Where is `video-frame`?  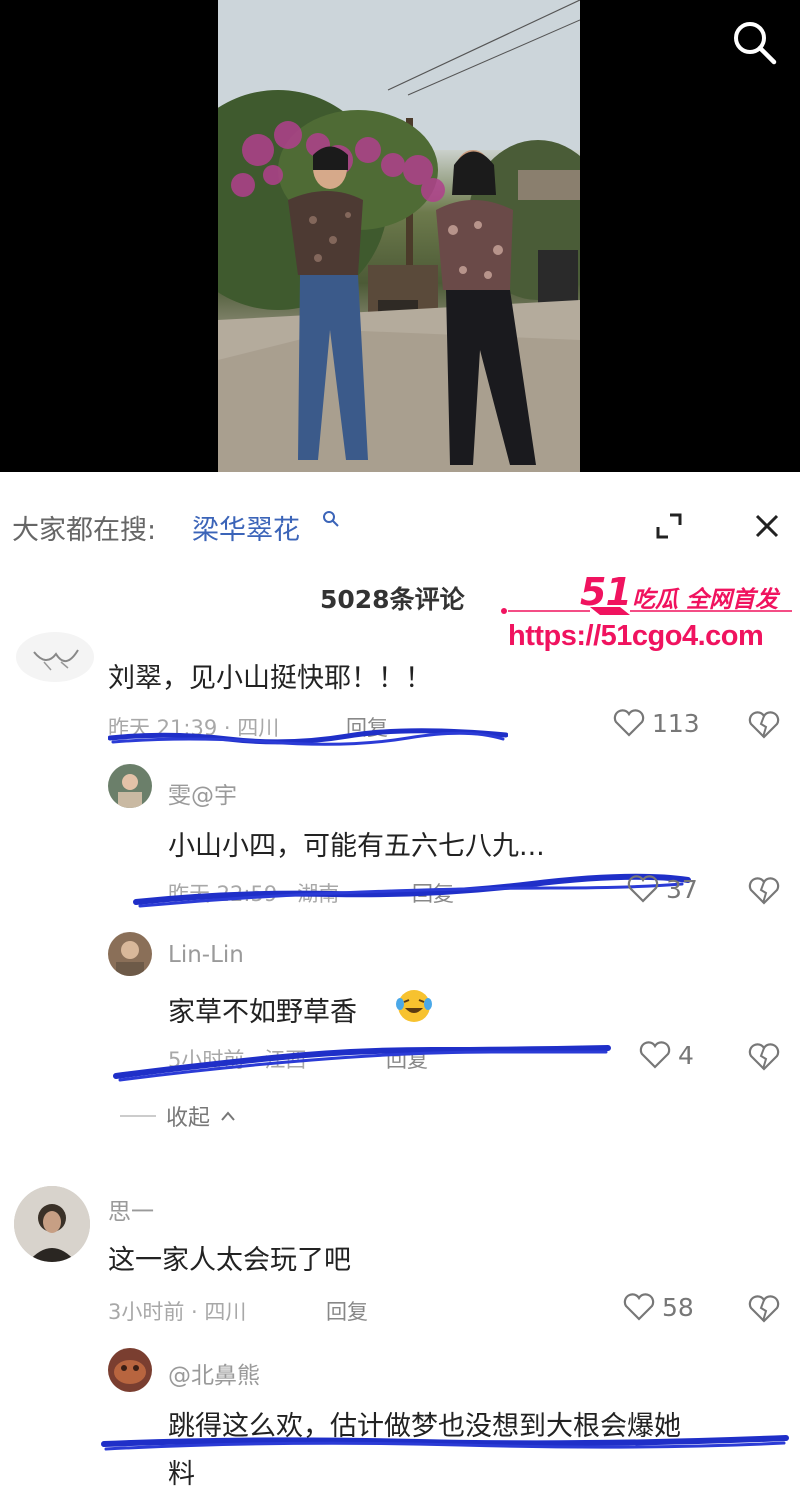
video-frame is located at coordinates (399, 236).